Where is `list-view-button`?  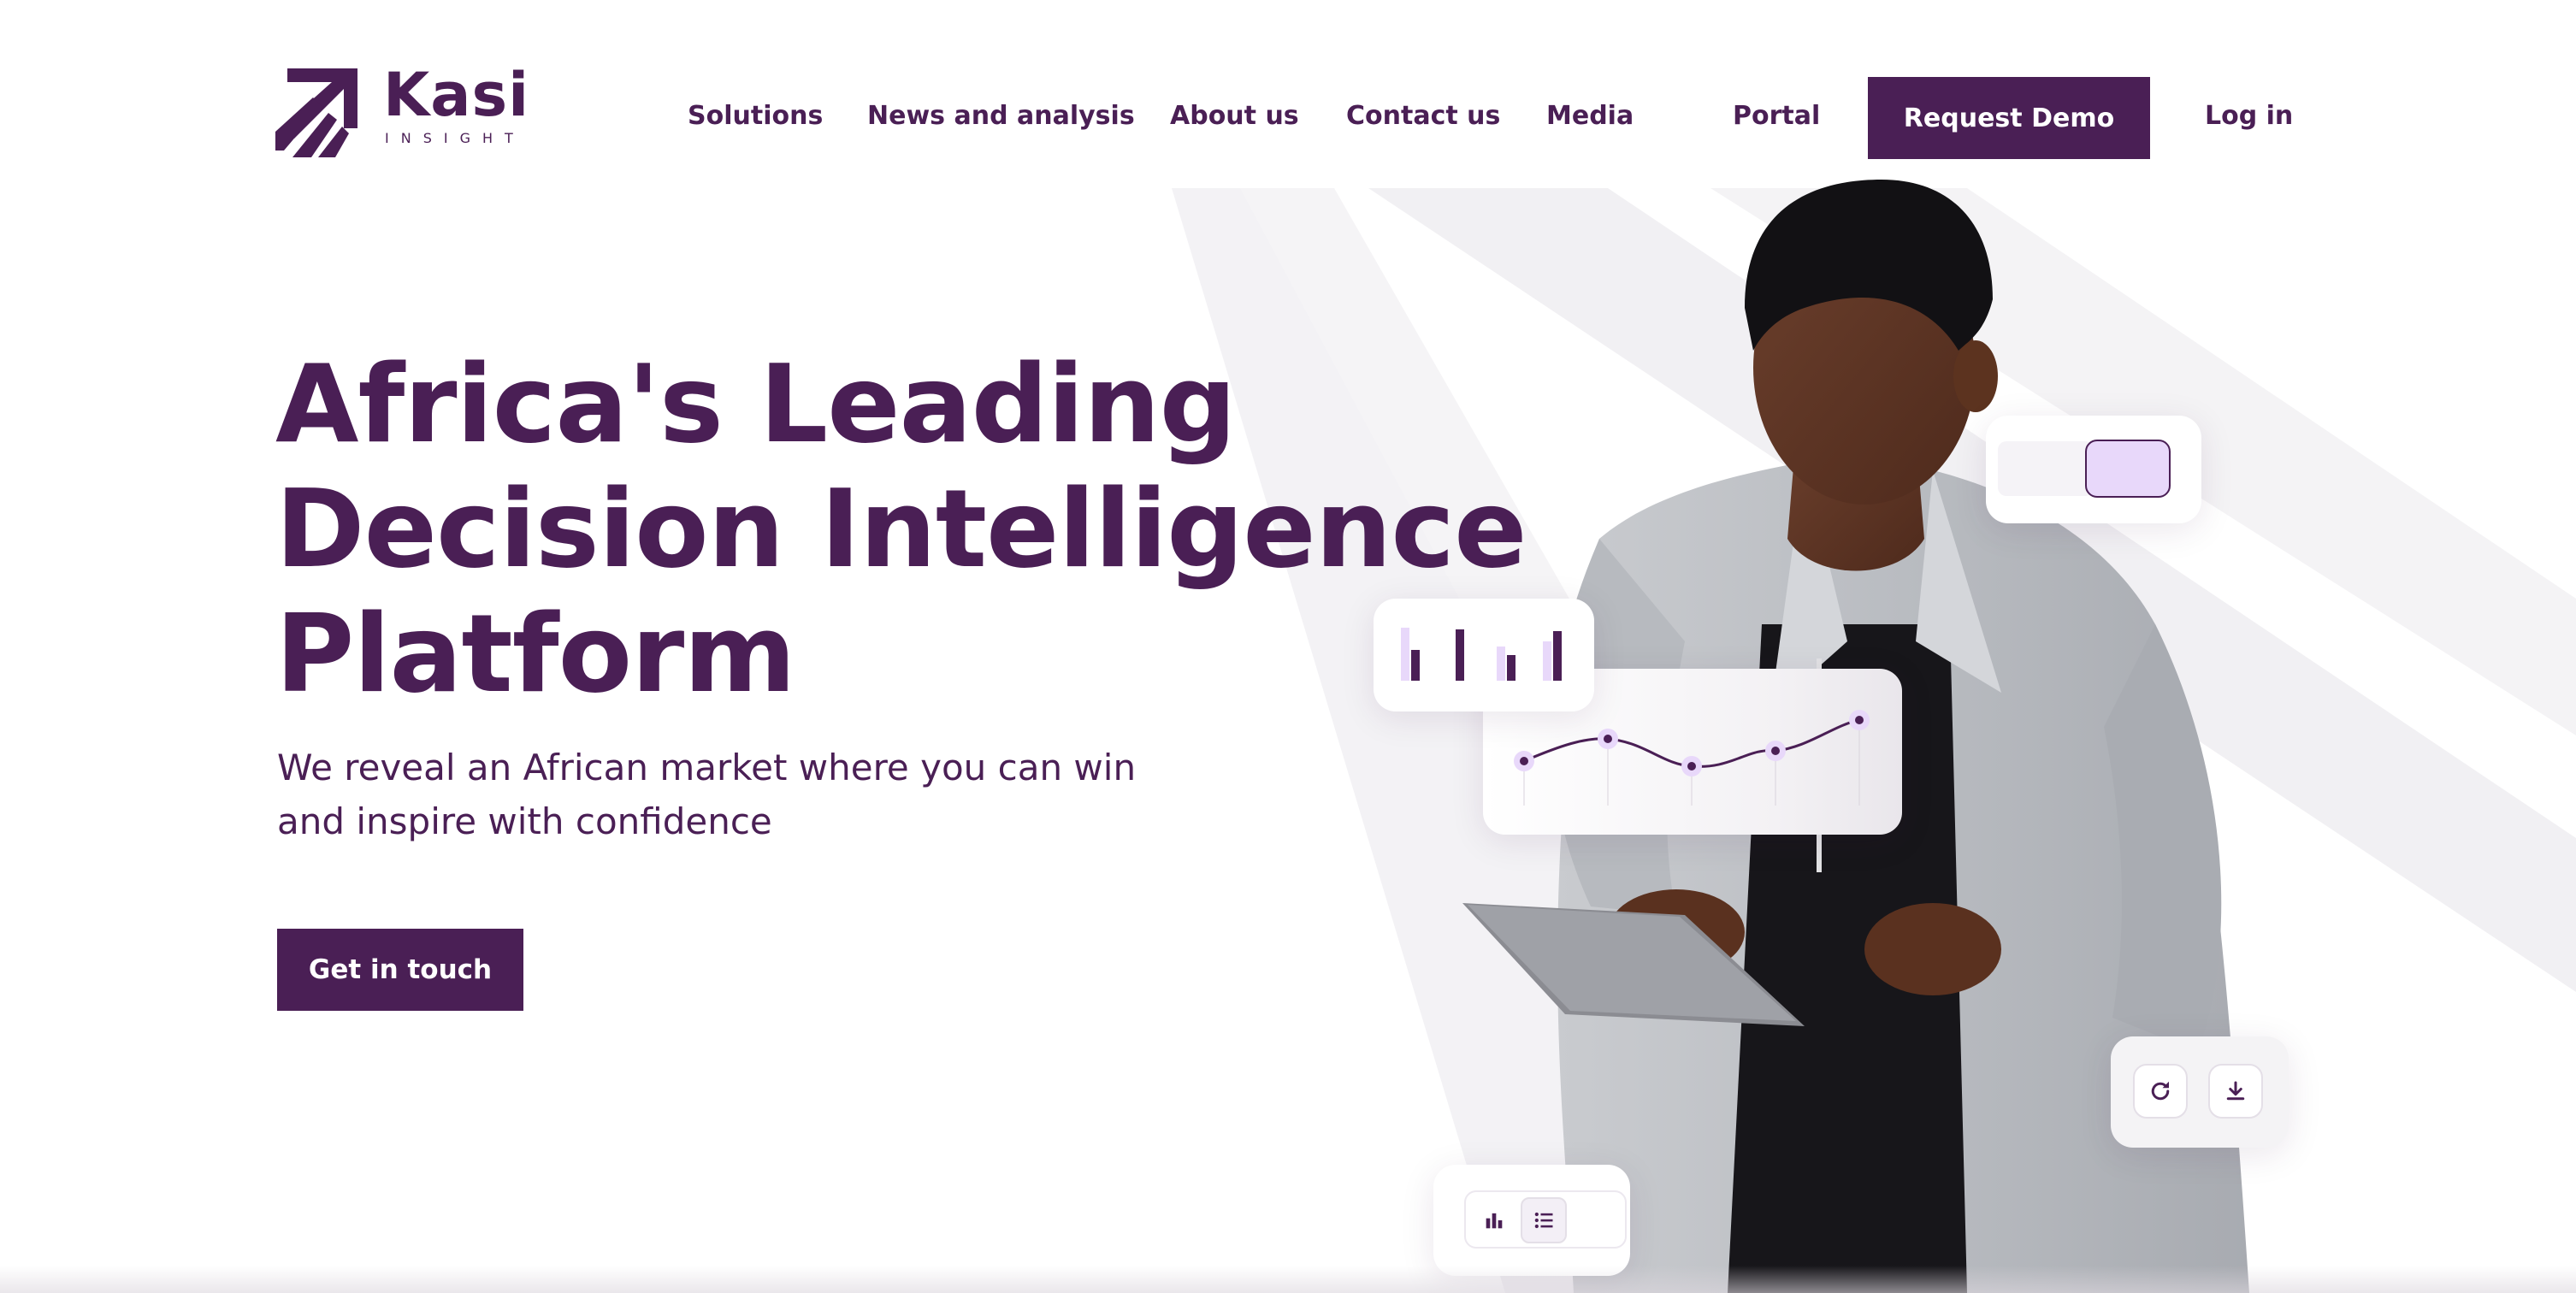
list-view-button is located at coordinates (1544, 1220).